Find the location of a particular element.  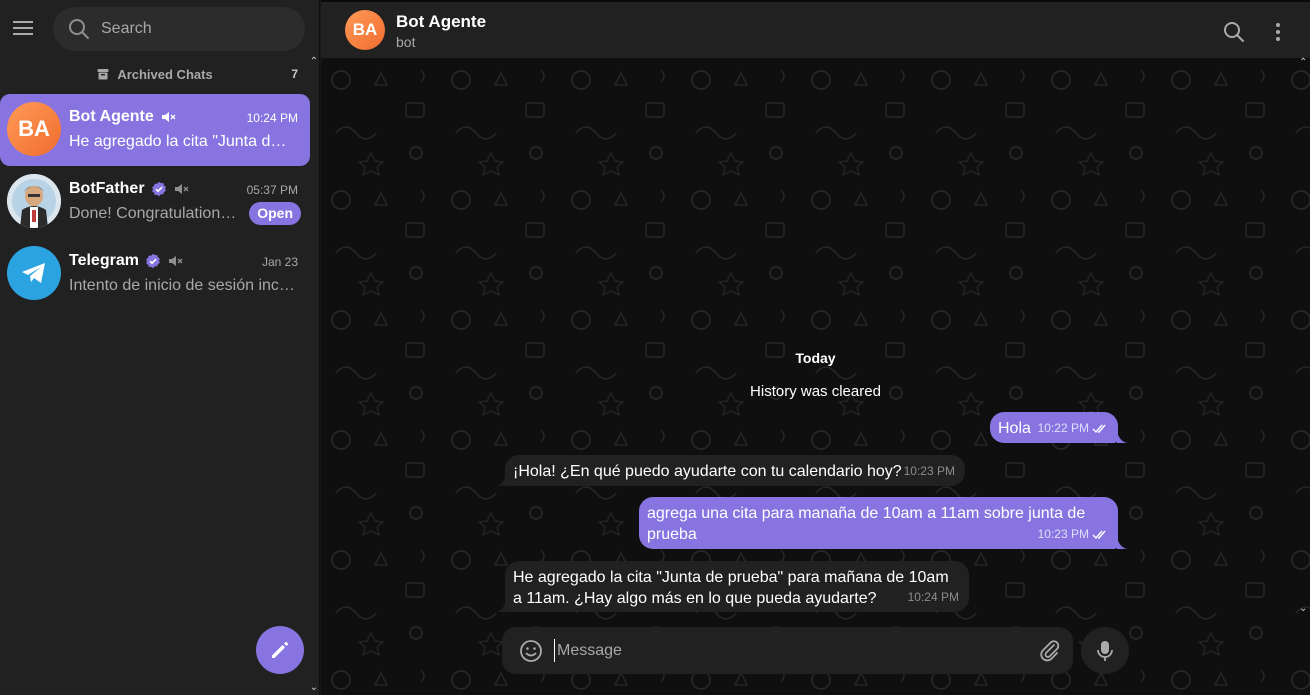

menu-button is located at coordinates (24, 28).